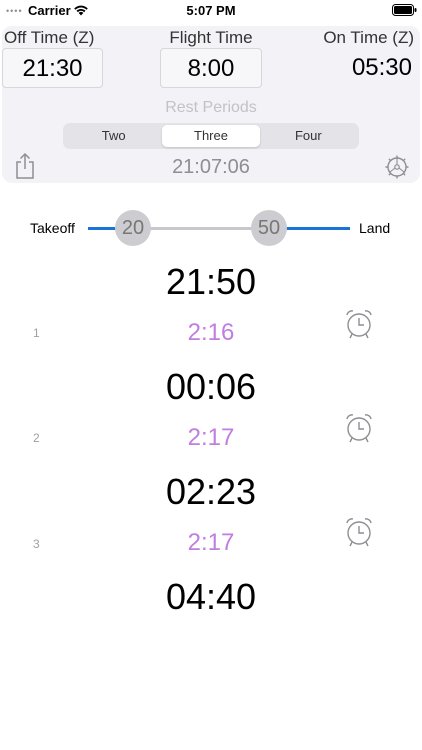  Describe the element at coordinates (397, 167) in the screenshot. I see `gear-icon` at that location.